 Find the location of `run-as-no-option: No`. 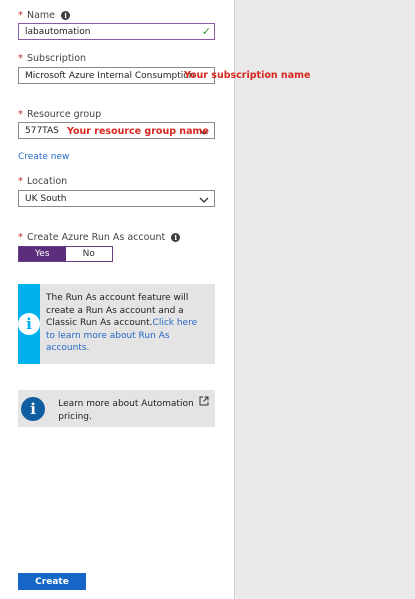

run-as-no-option: No is located at coordinates (88, 254).